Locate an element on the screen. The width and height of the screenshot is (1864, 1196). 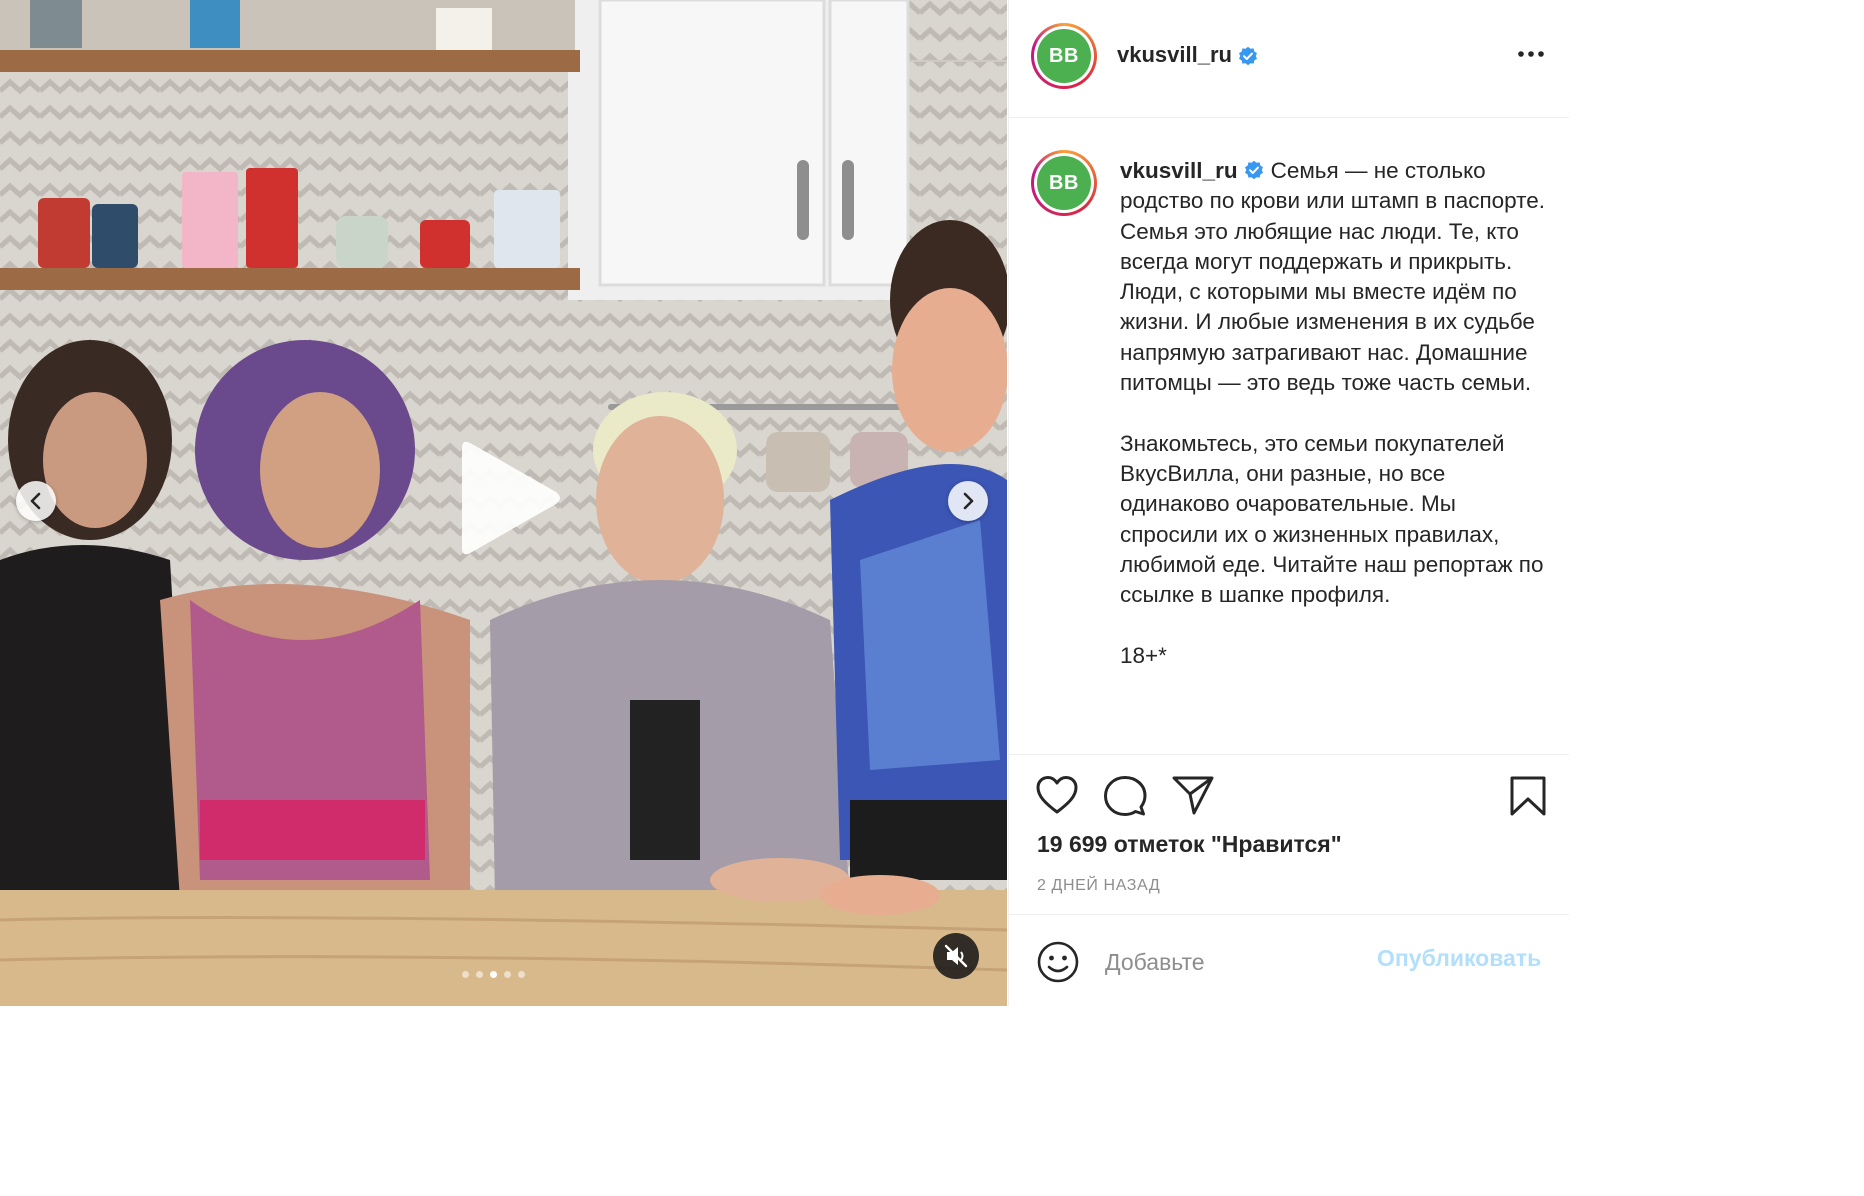
heart-icon is located at coordinates (1057, 795).